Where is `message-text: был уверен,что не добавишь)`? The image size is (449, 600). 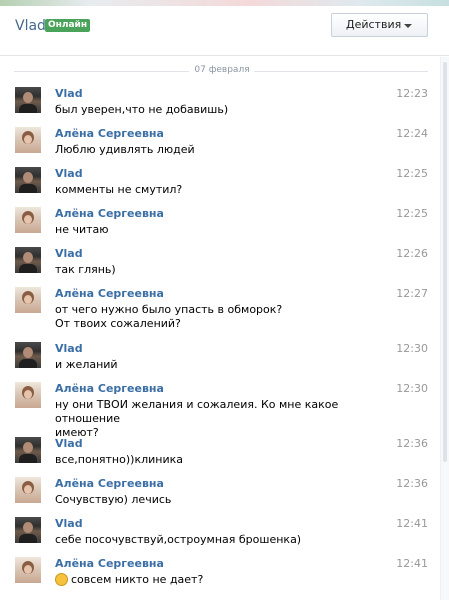
message-text: был уверен,что не добавишь) is located at coordinates (142, 109).